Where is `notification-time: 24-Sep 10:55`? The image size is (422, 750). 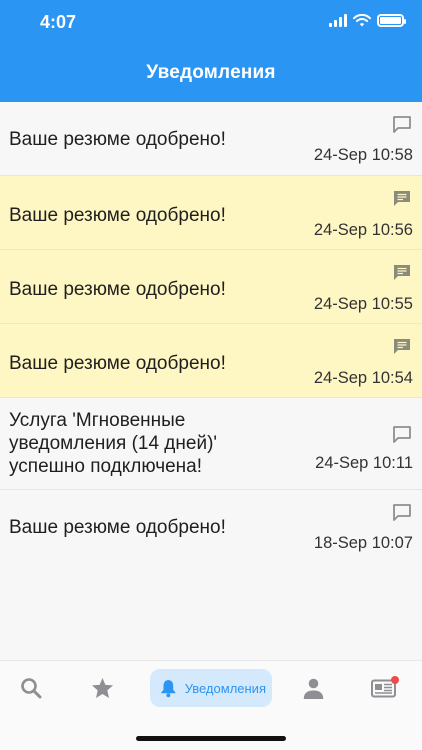
notification-time: 24-Sep 10:55 is located at coordinates (363, 304).